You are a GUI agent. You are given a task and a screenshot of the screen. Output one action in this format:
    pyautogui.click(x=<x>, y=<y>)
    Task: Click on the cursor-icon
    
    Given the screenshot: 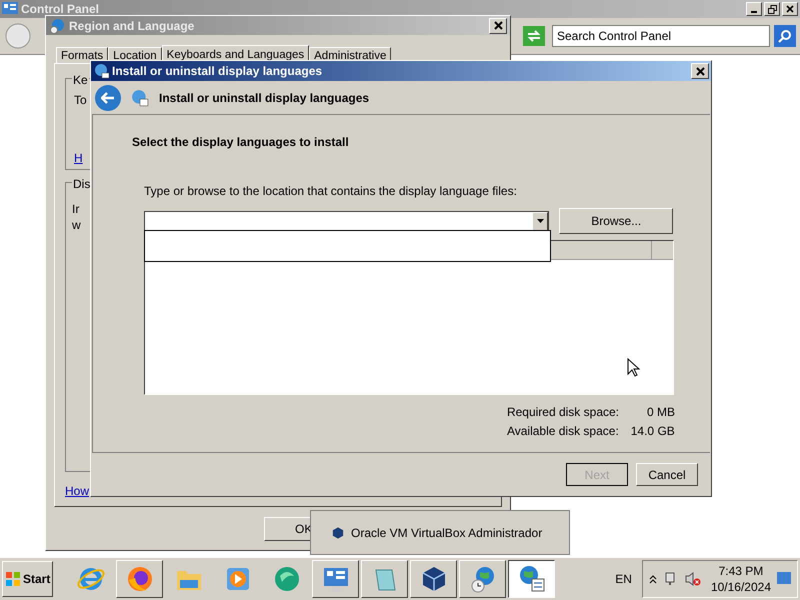 What is the action you would take?
    pyautogui.click(x=634, y=368)
    